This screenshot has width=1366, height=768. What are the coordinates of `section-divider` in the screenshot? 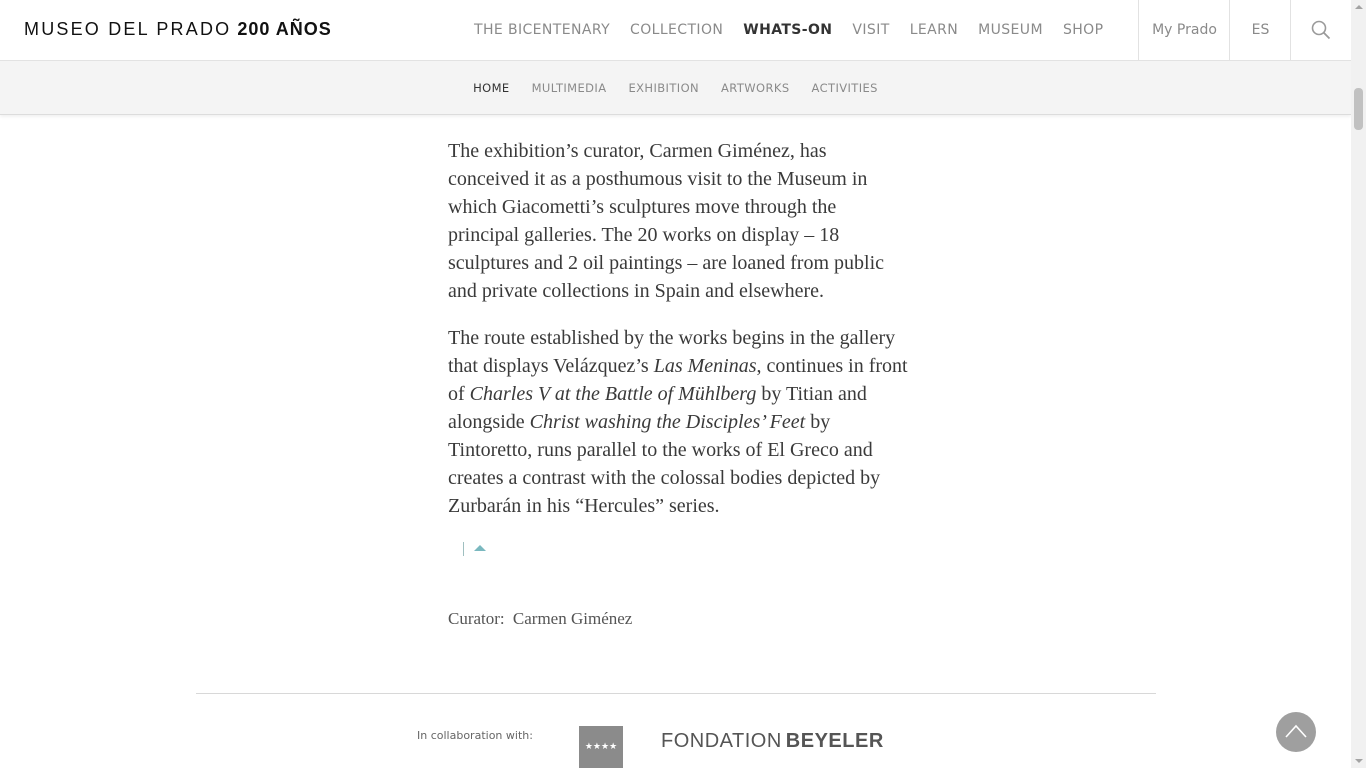 It's located at (676, 693).